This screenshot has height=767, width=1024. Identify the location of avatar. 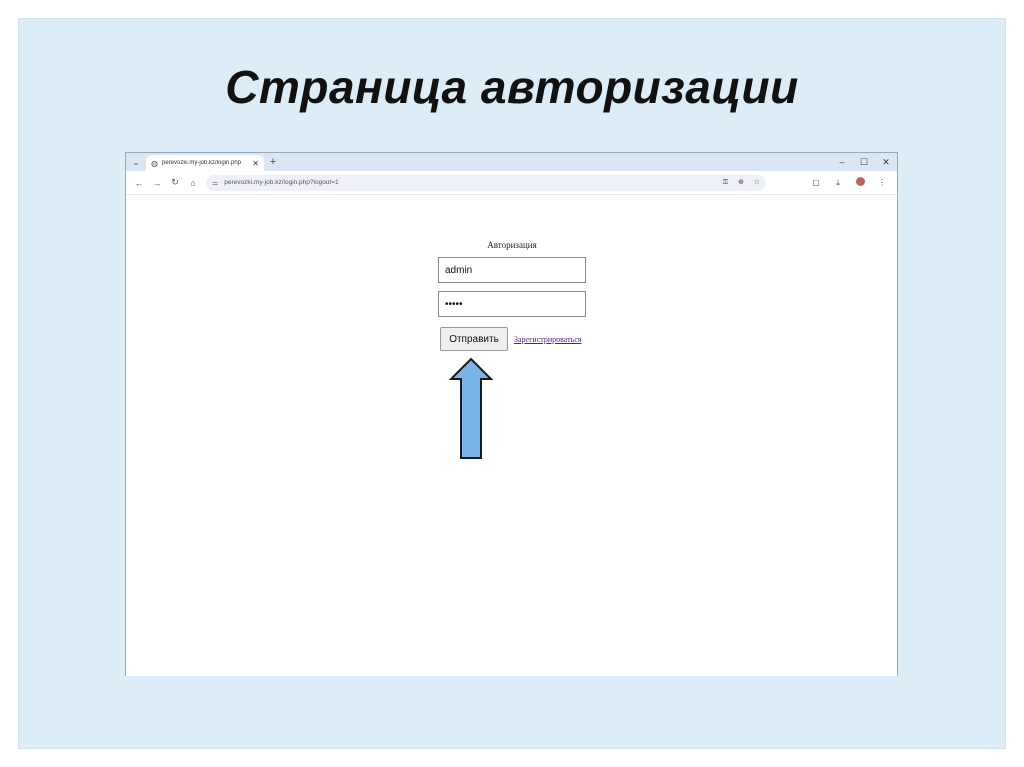
(860, 181).